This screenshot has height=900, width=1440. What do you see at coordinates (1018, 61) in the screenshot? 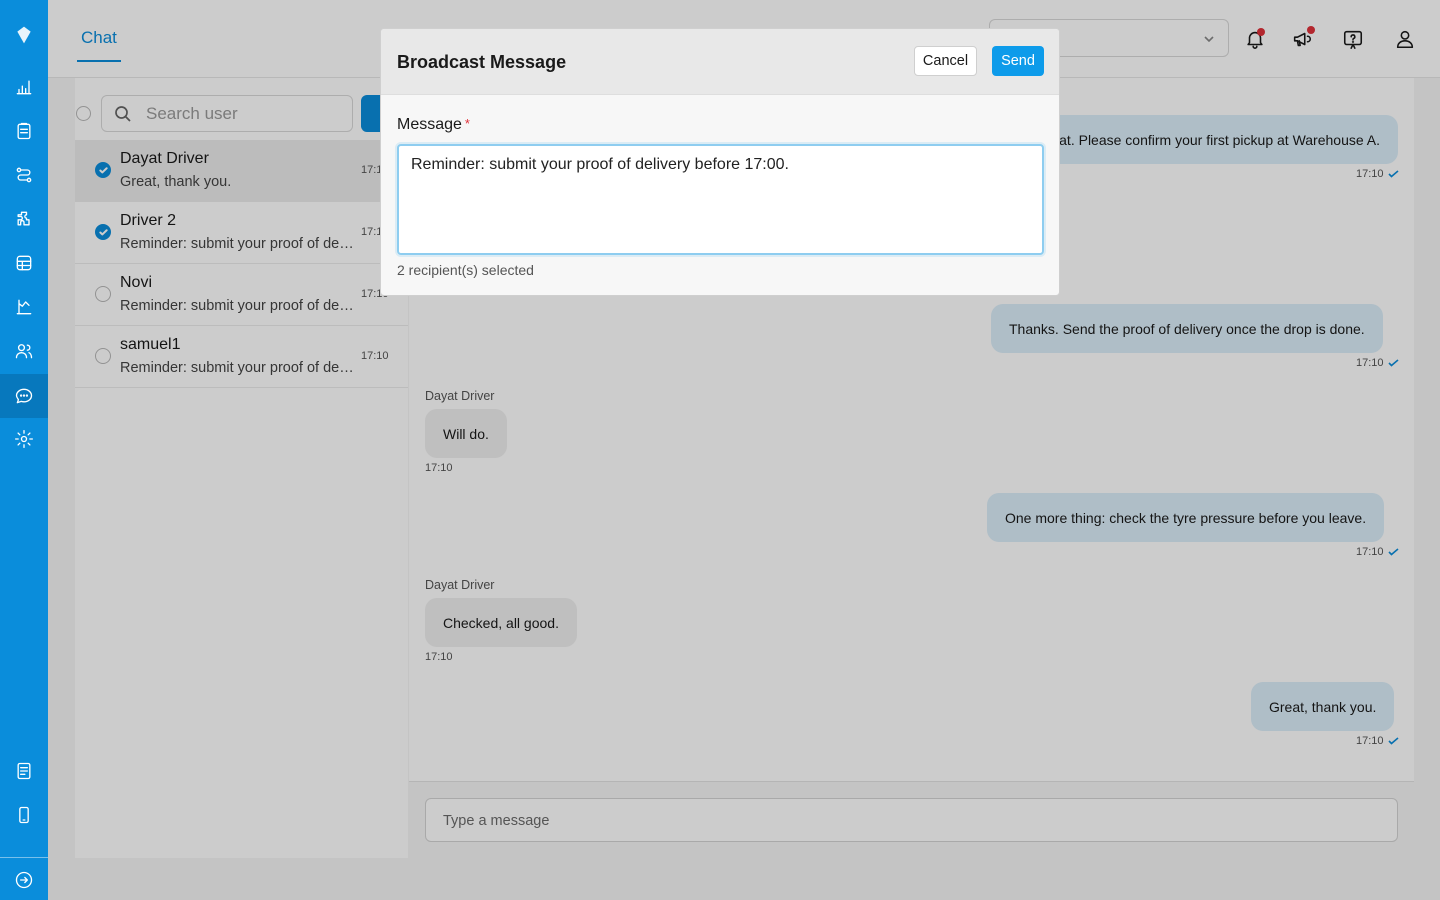
I see `send-button: Send` at bounding box center [1018, 61].